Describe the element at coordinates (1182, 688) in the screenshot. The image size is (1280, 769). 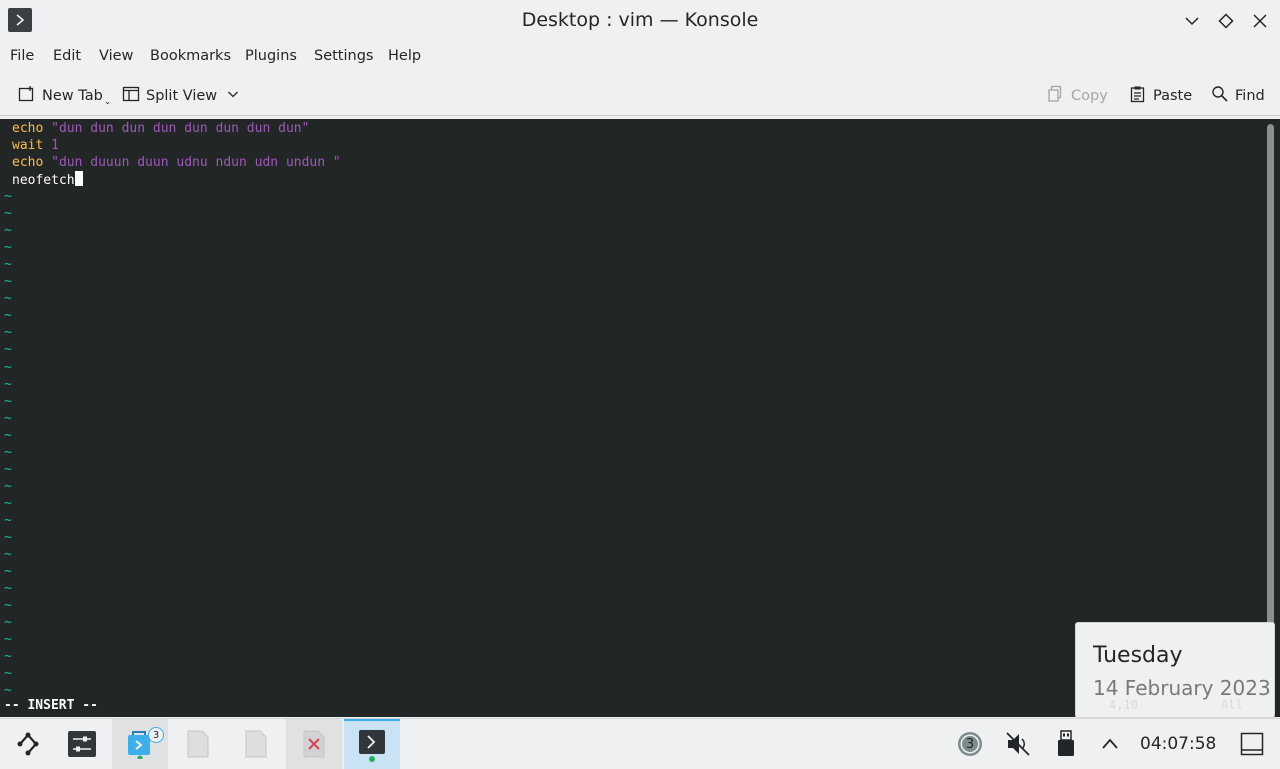
I see `full-date: 14 February 2023` at that location.